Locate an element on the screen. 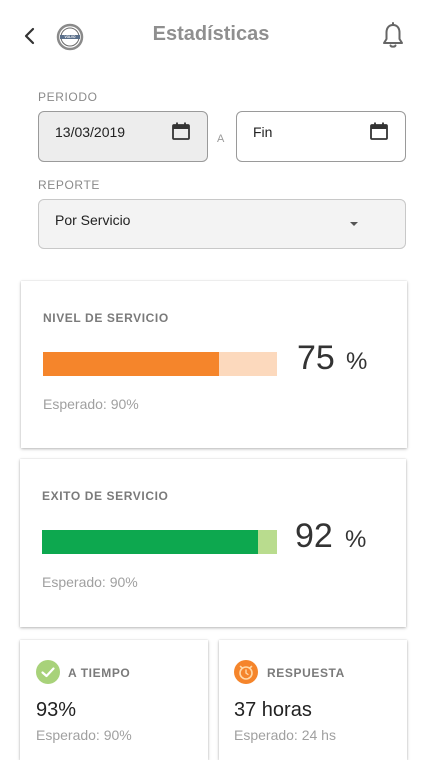 This screenshot has height=760, width=422. nivel-value: 75 is located at coordinates (316, 358).